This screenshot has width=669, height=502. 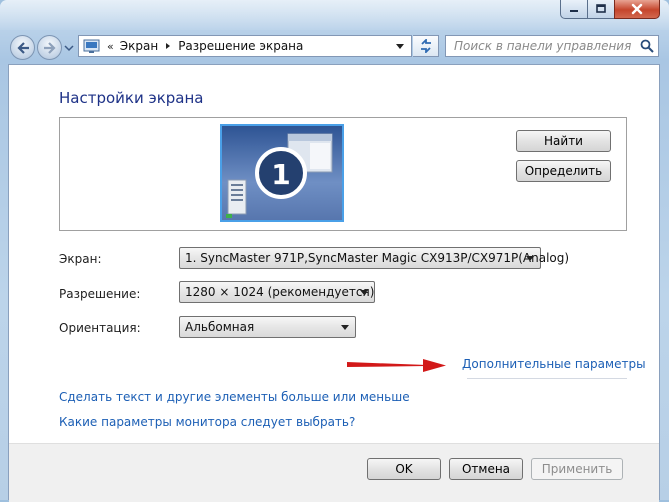 I want to click on forward-button, so click(x=49, y=47).